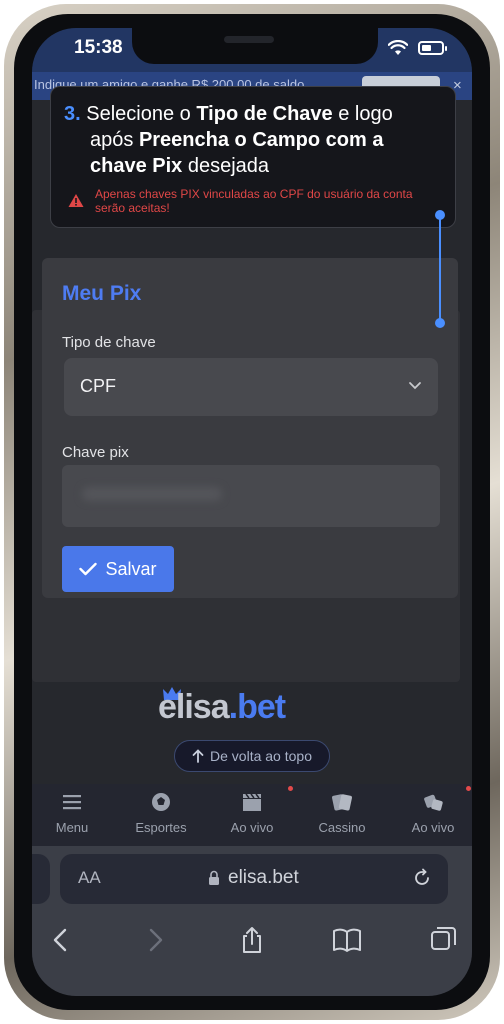 Image resolution: width=504 pixels, height=1024 pixels. Describe the element at coordinates (136, 166) in the screenshot. I see `tooltip-bold-text: chave Pix` at that location.